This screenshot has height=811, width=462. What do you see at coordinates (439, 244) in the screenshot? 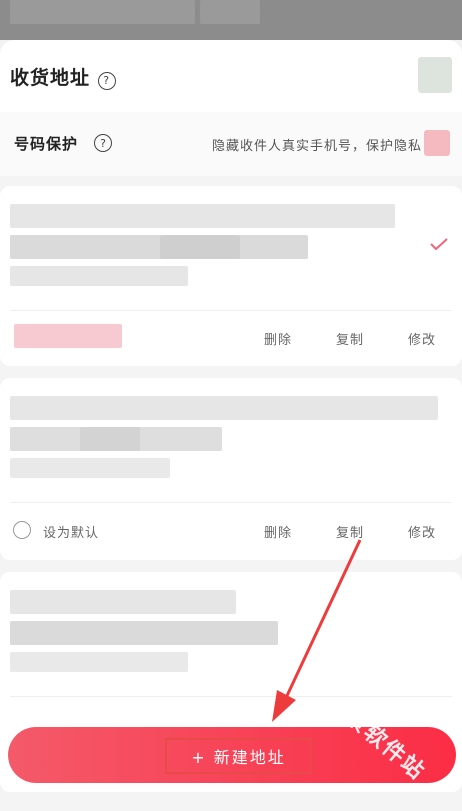
I see `selected-check-icon` at bounding box center [439, 244].